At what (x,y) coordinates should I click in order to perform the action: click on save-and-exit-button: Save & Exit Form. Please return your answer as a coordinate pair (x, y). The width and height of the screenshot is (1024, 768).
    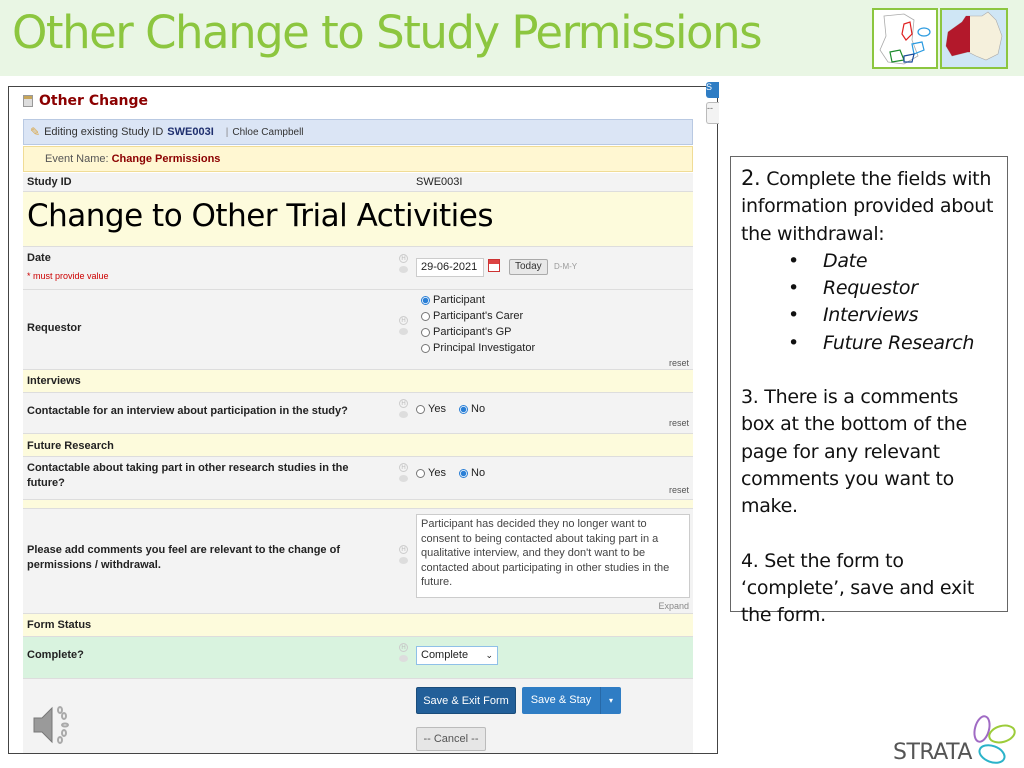
    Looking at the image, I should click on (466, 700).